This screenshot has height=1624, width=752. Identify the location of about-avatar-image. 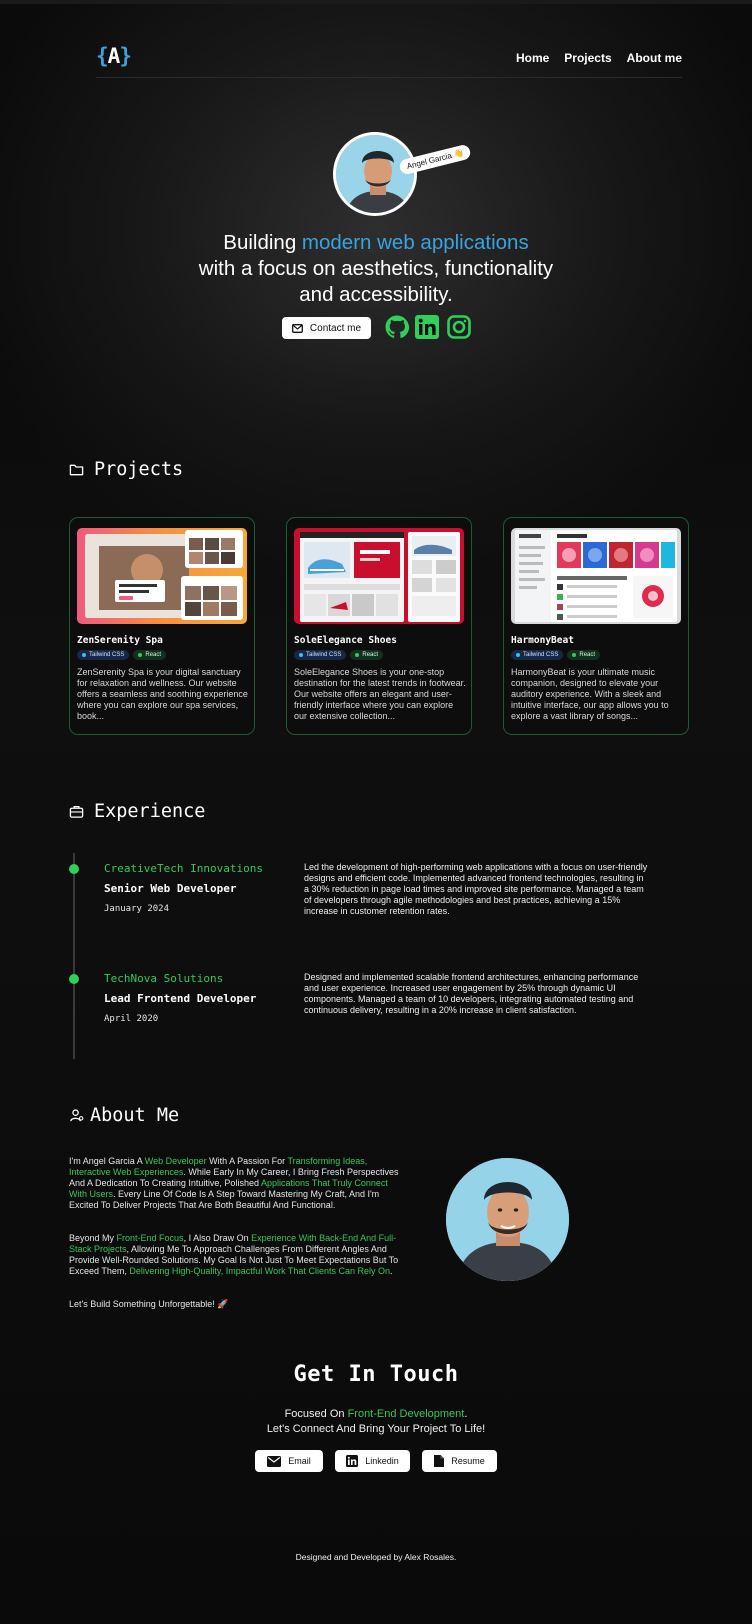
(507, 1219).